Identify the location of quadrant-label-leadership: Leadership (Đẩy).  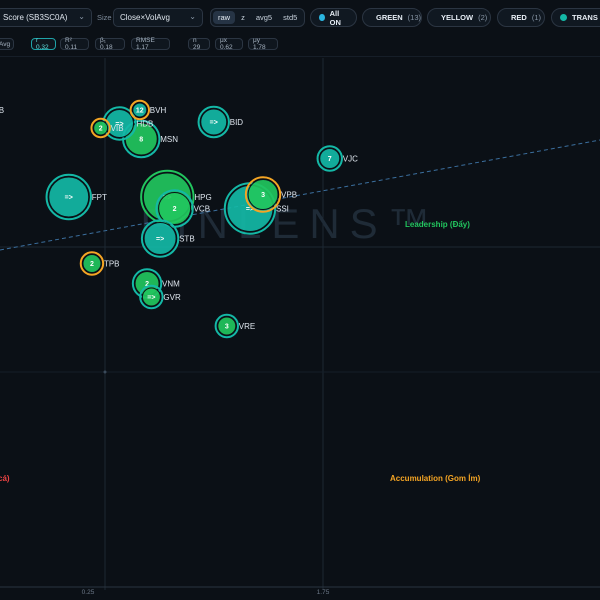
(437, 224).